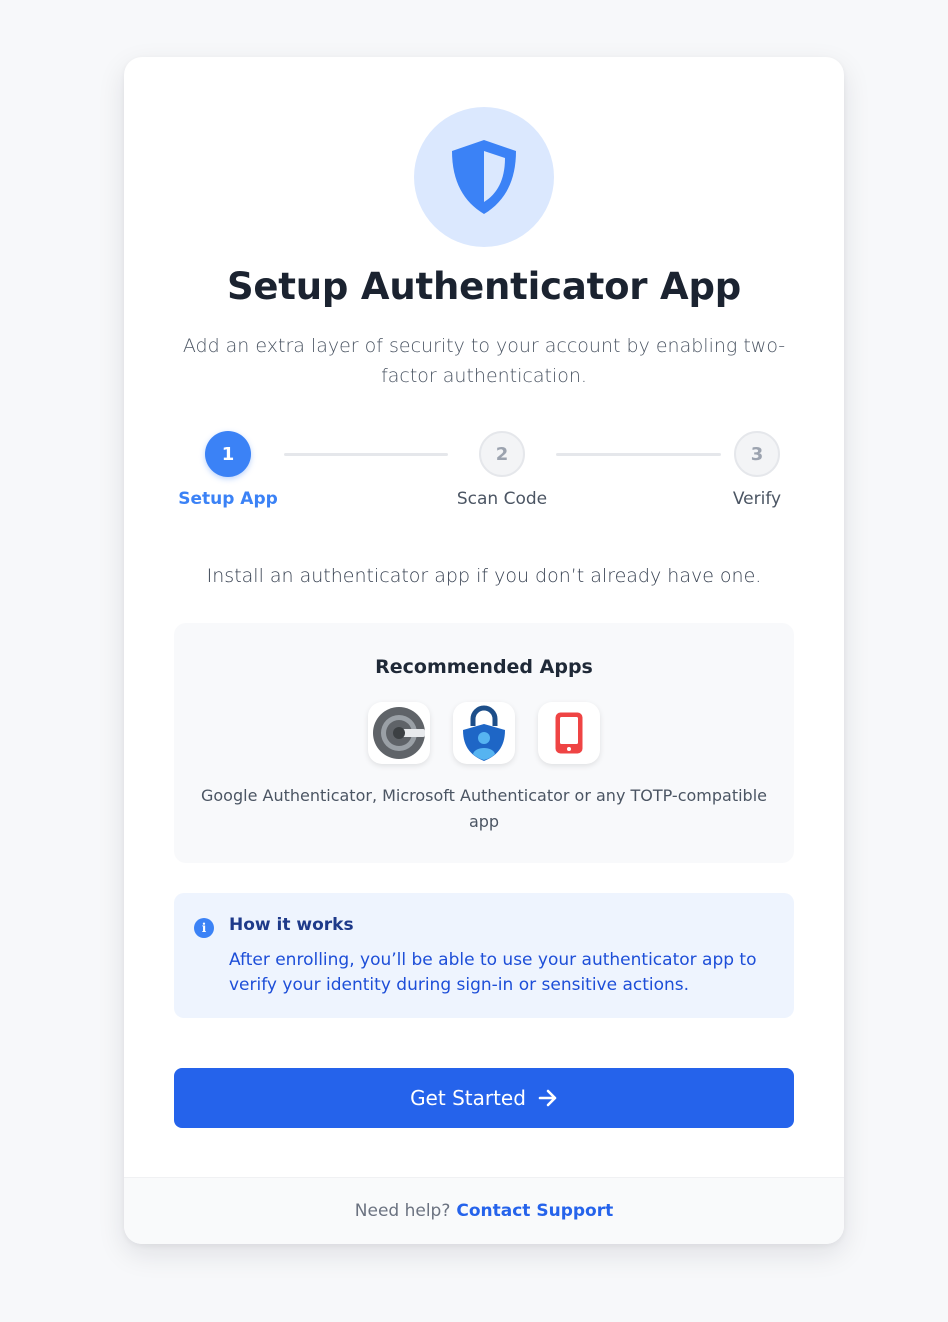 The height and width of the screenshot is (1322, 948). I want to click on microsoft-authenticator-tile, so click(484, 733).